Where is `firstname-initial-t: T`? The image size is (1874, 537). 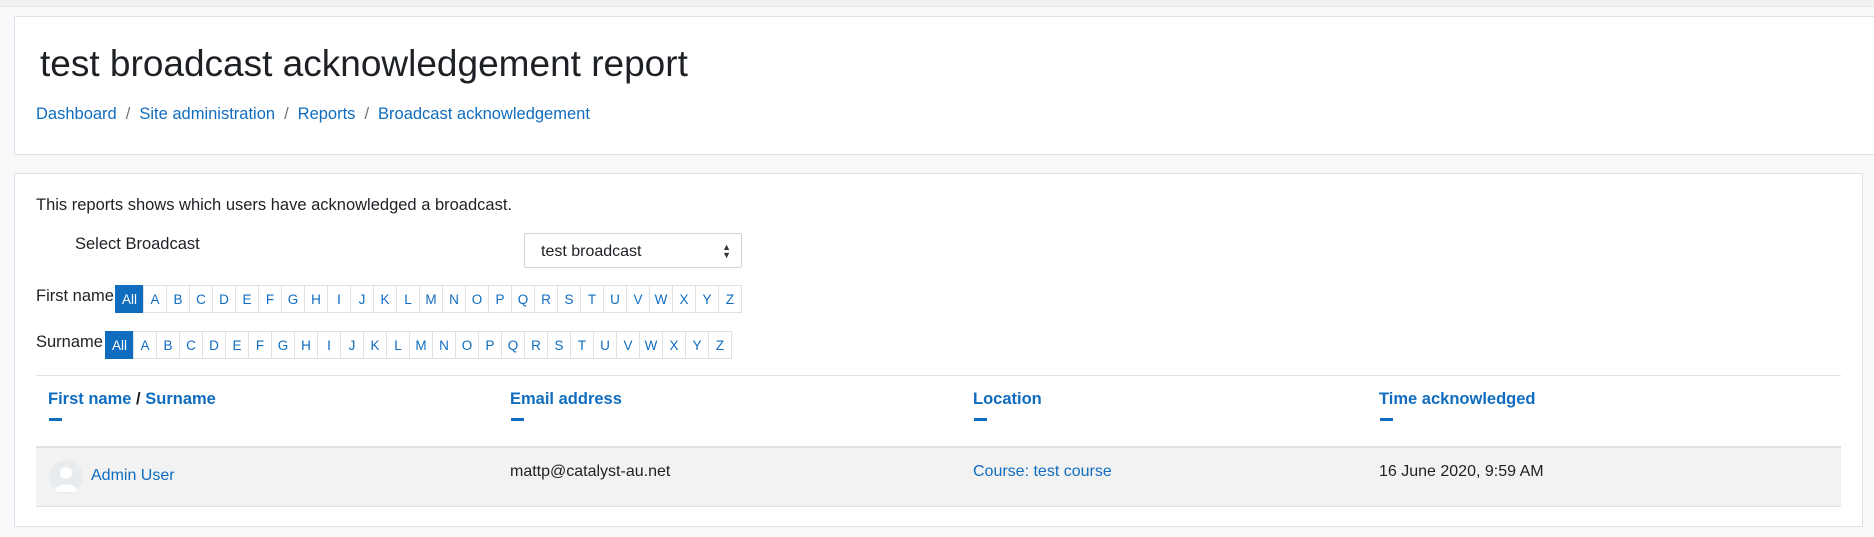 firstname-initial-t: T is located at coordinates (592, 299).